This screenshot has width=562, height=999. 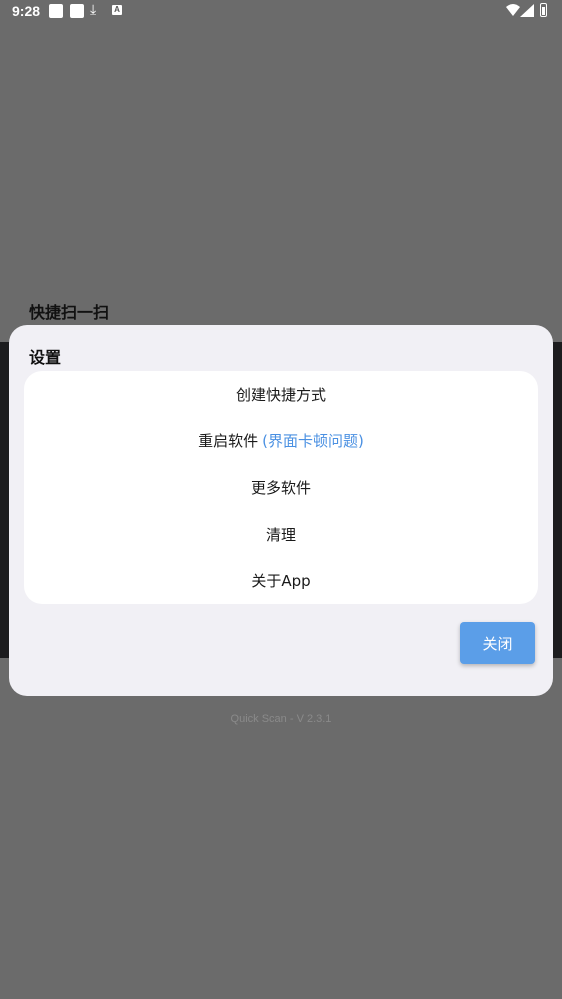 I want to click on a-icon: A, so click(x=117, y=10).